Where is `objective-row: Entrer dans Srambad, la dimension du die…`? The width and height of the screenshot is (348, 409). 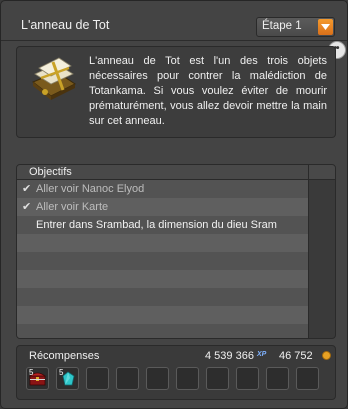 objective-row: Entrer dans Srambad, la dimension du die… is located at coordinates (162, 225).